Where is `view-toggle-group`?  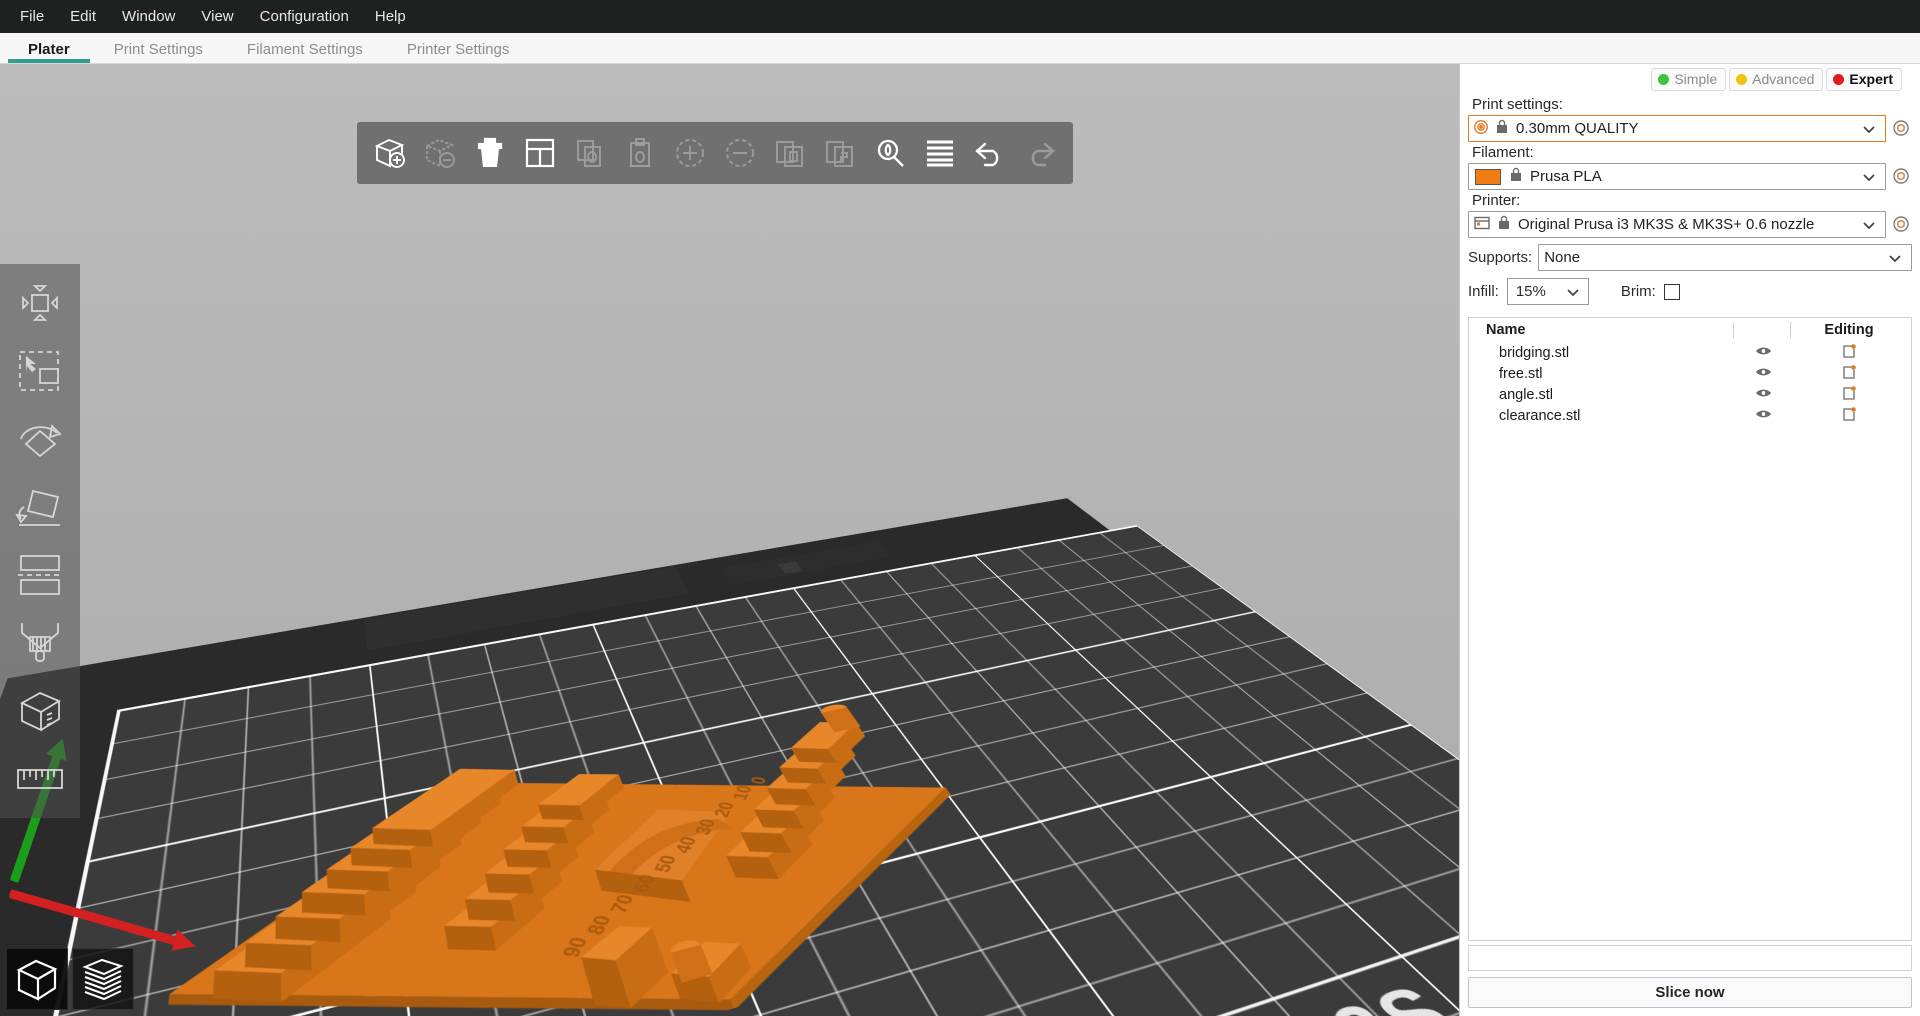
view-toggle-group is located at coordinates (70, 979).